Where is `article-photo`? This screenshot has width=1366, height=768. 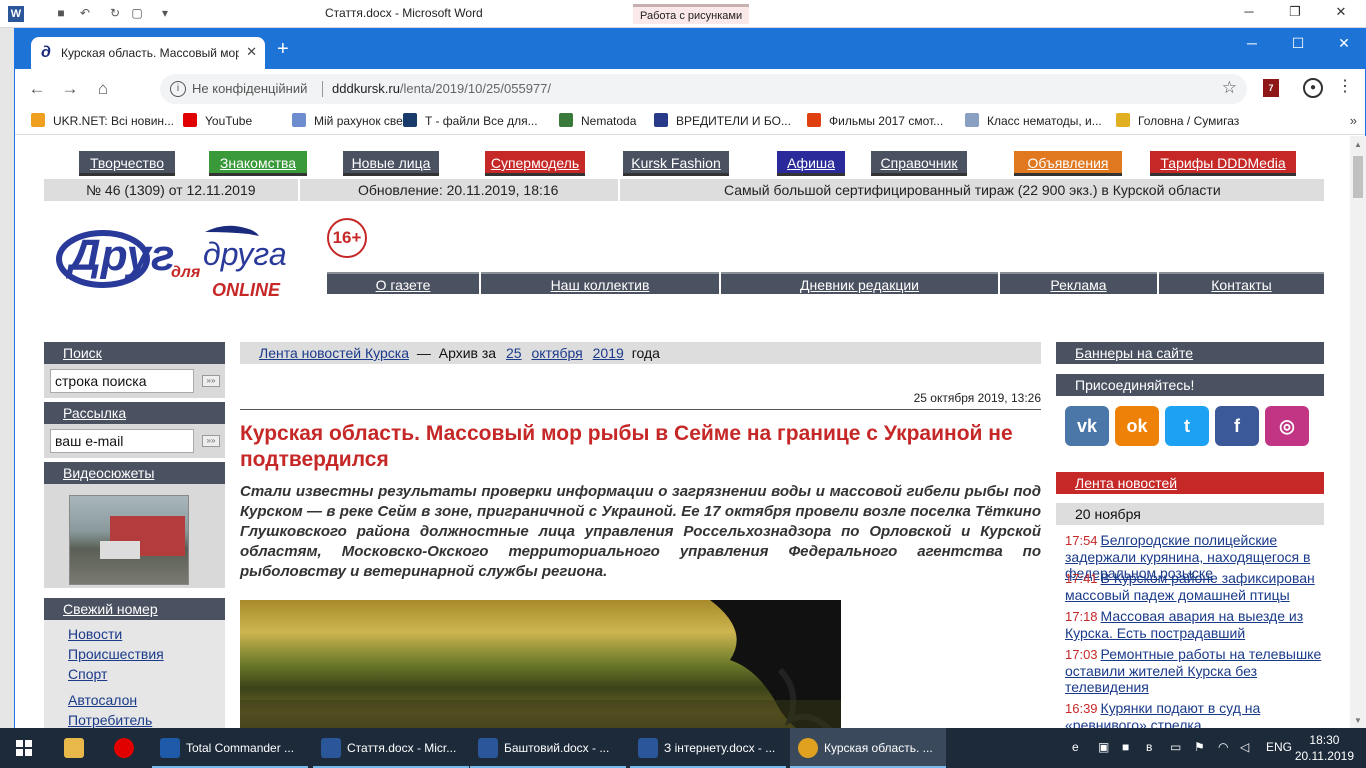
article-photo is located at coordinates (540, 664).